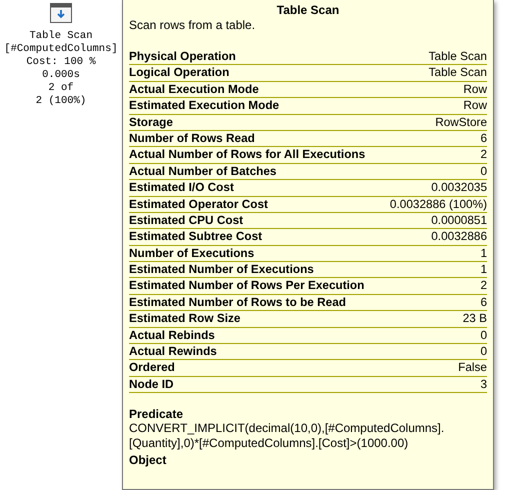  What do you see at coordinates (438, 204) in the screenshot?
I see `property-value: 0.0032886 (100%)` at bounding box center [438, 204].